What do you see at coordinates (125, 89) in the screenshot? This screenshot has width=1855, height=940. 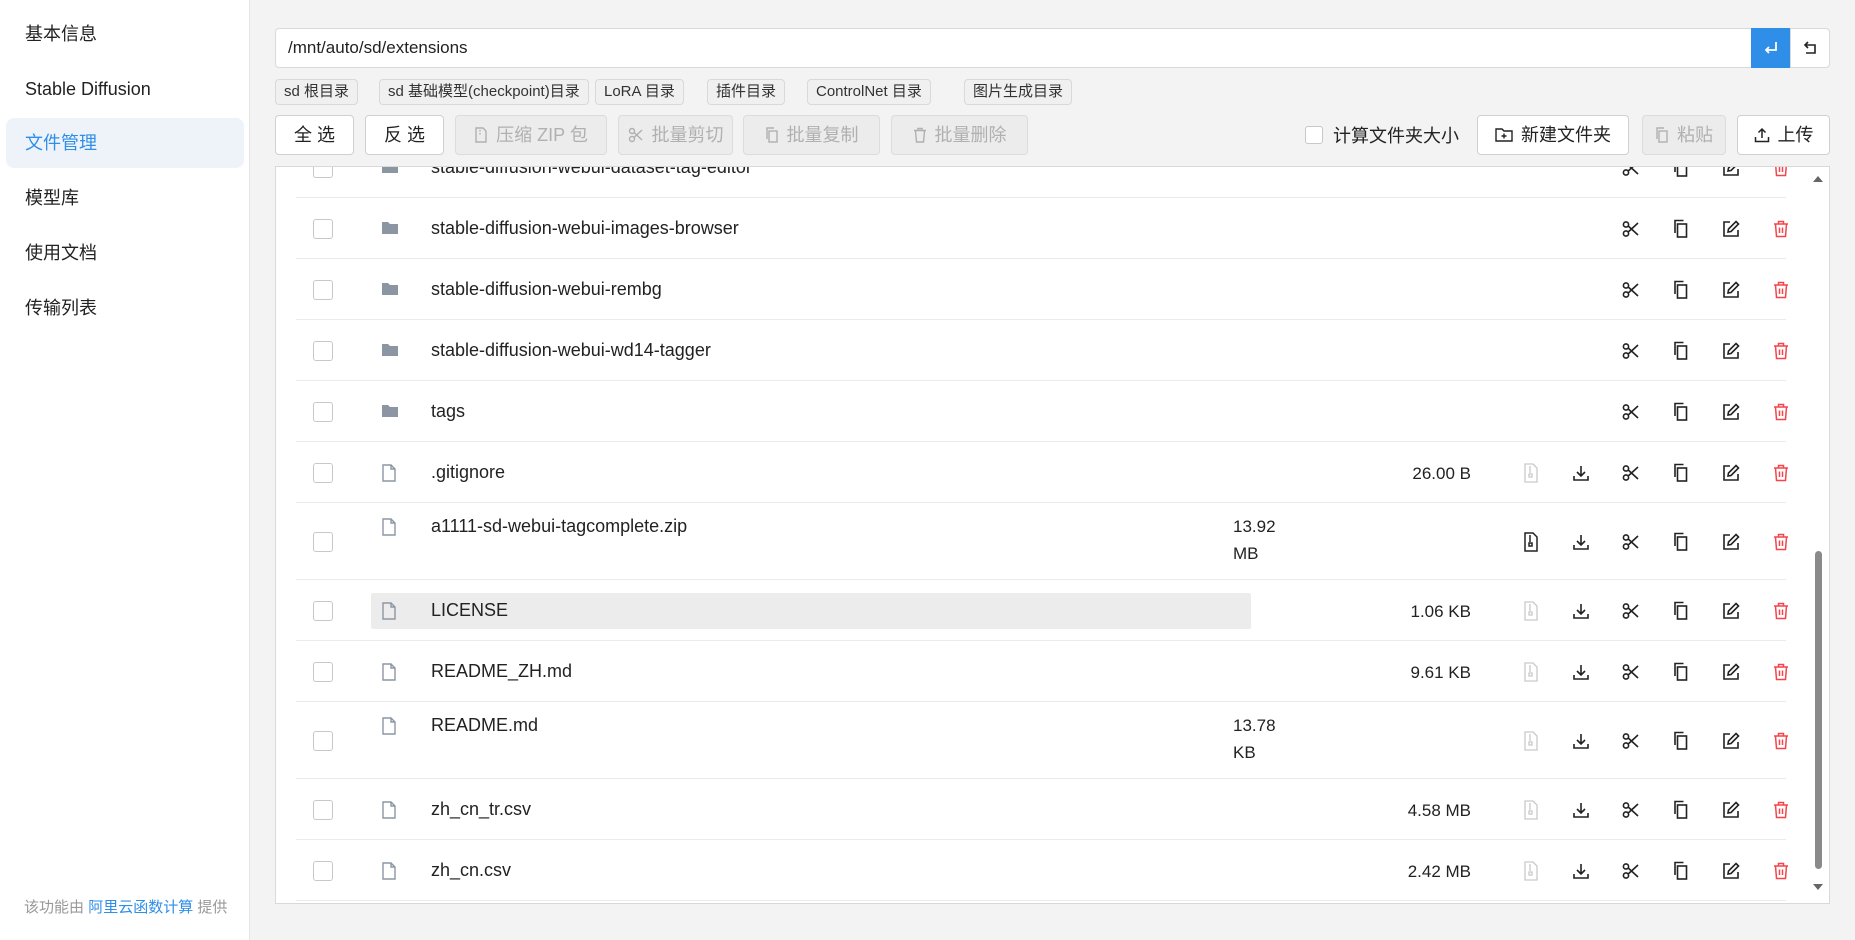 I see `sidebar-item-stable-diffusion: Stable Diffusion` at bounding box center [125, 89].